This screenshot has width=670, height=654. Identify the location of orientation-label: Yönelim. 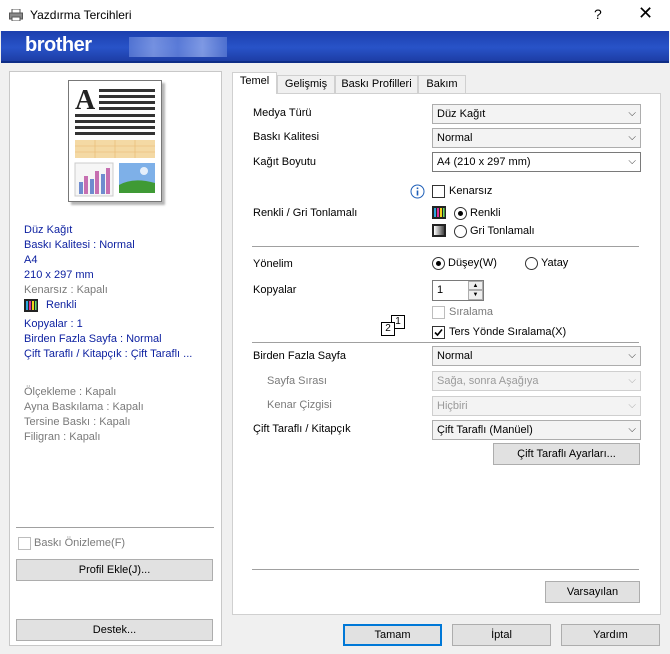
(273, 264).